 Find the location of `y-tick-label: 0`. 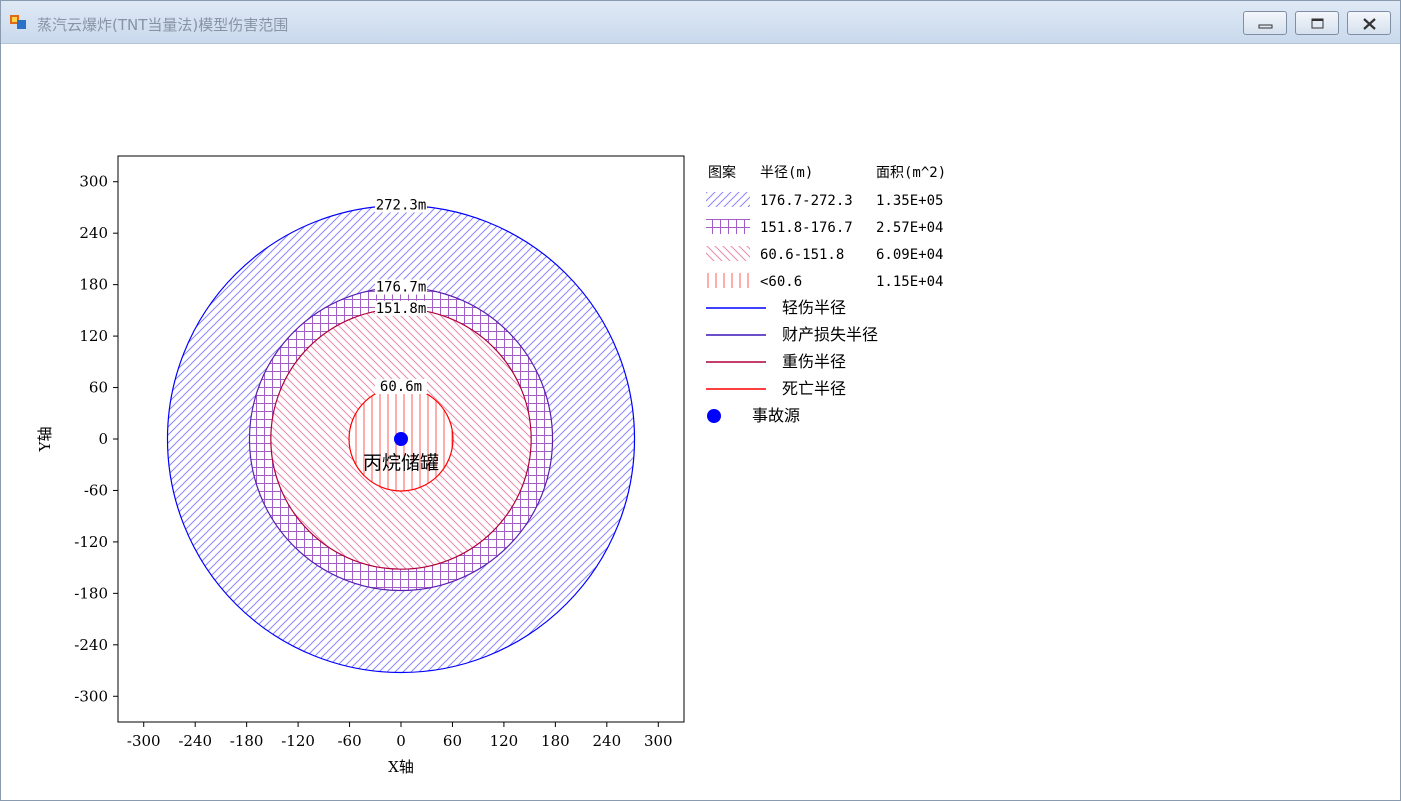

y-tick-label: 0 is located at coordinates (103, 439).